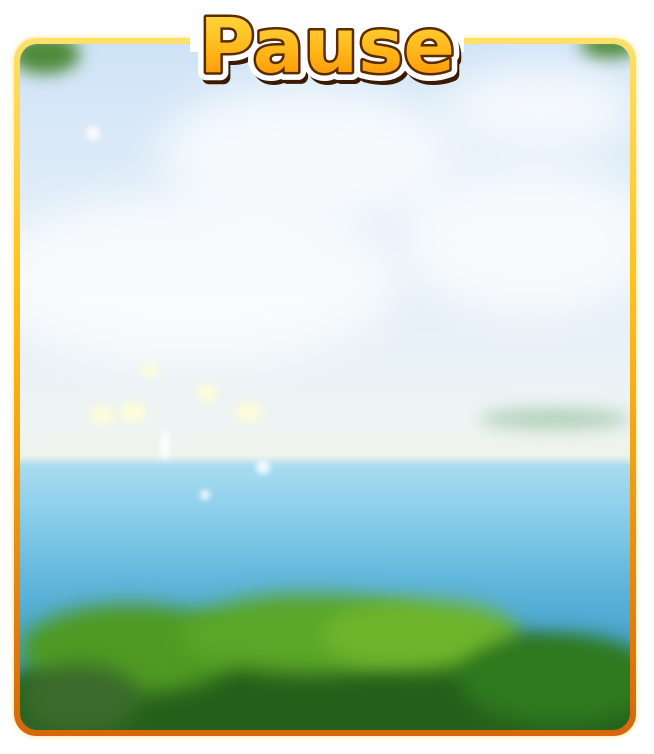 The height and width of the screenshot is (754, 654). Describe the element at coordinates (515, 239) in the screenshot. I see `cloud-shape` at that location.